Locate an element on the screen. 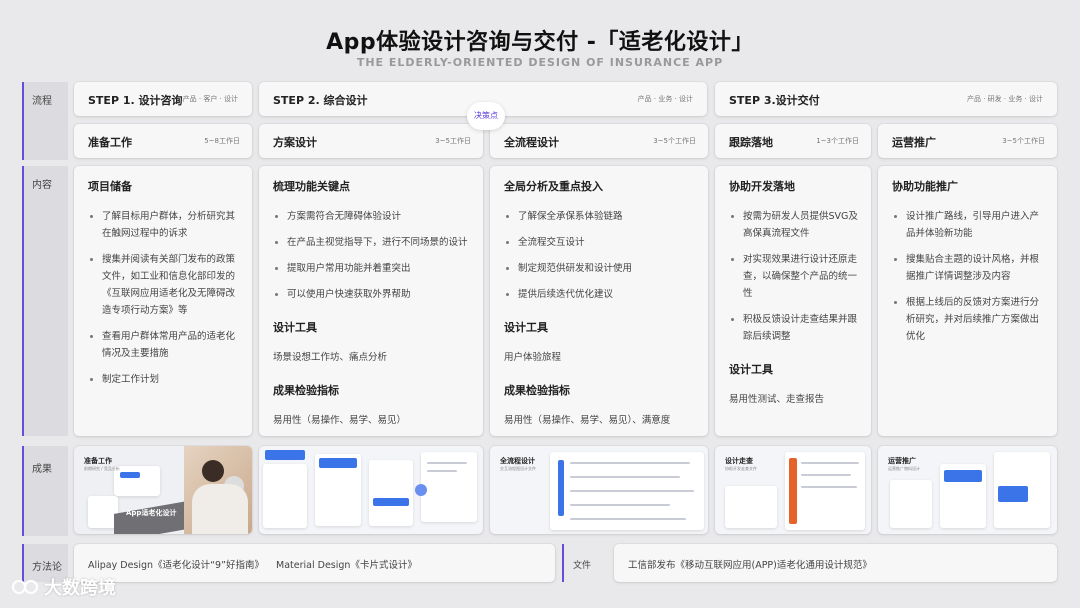  phase-card-fullflow: 全流程设计 3~5个工作日 is located at coordinates (599, 141).